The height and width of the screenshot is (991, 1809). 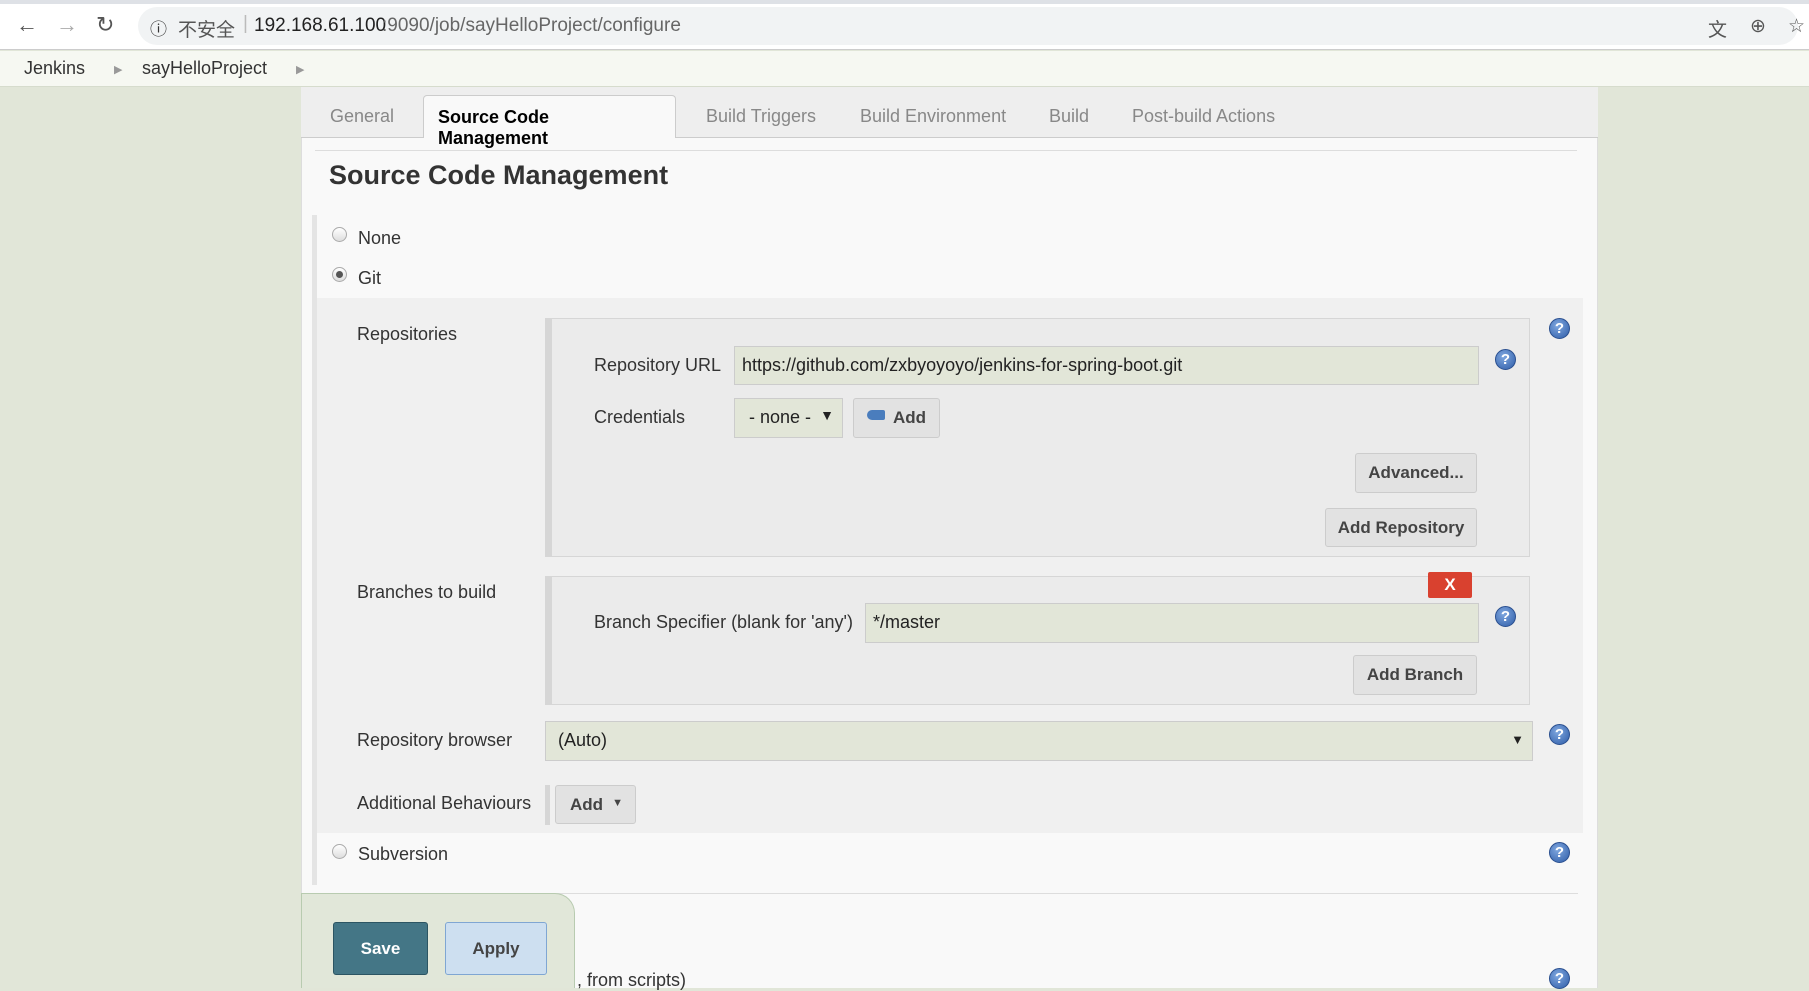 I want to click on radio-git-label: Git, so click(x=370, y=278).